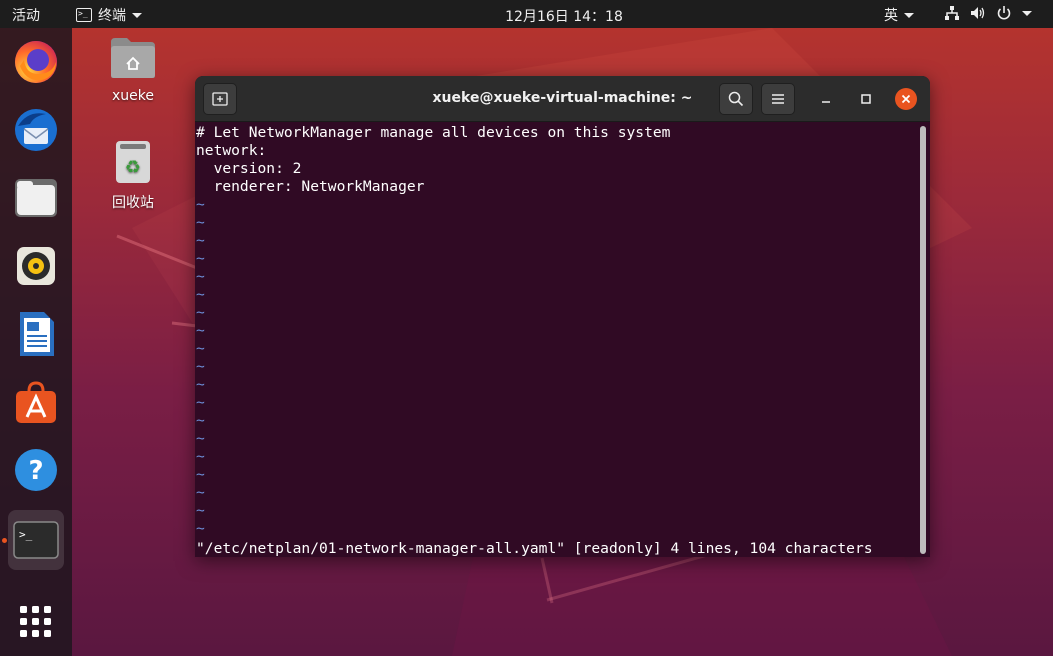 The image size is (1053, 656). What do you see at coordinates (1004, 13) in the screenshot?
I see `power-icon` at bounding box center [1004, 13].